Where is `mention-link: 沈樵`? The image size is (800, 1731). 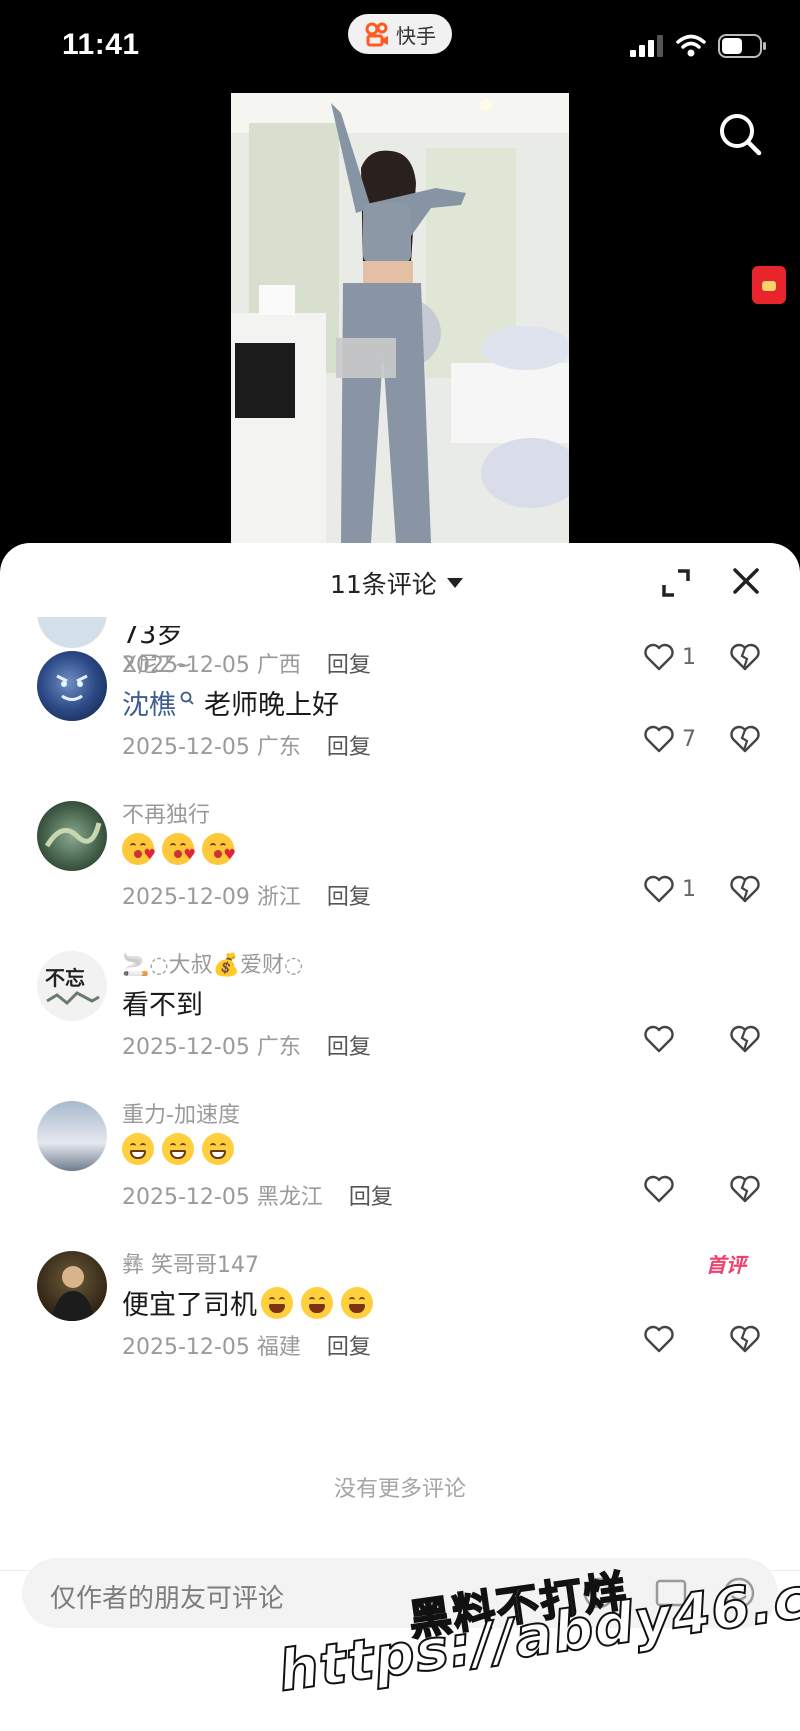
mention-link: 沈樵 is located at coordinates (149, 702).